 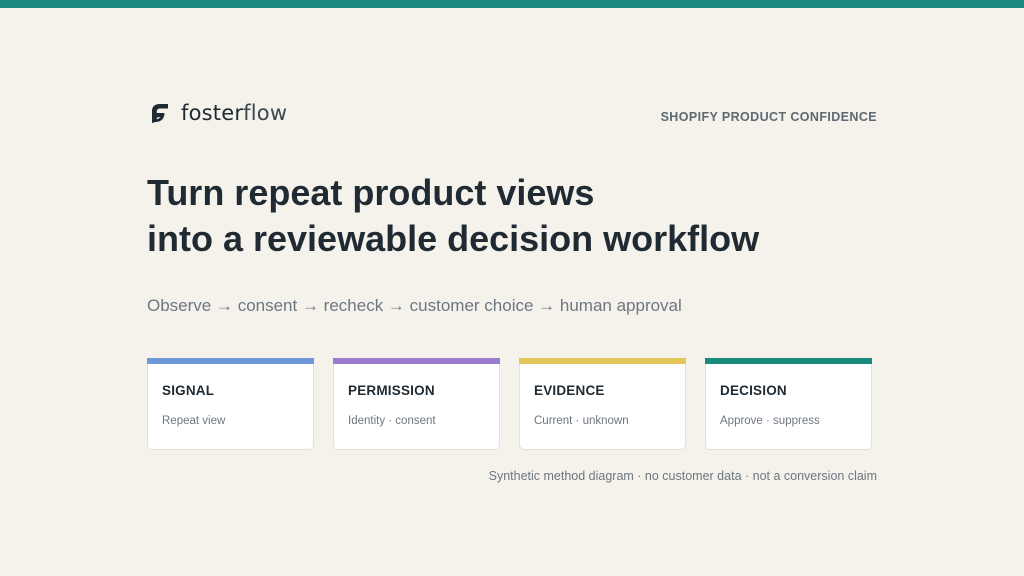 I want to click on stage-card-signal: SIGNAL Repeat view, so click(x=230, y=404).